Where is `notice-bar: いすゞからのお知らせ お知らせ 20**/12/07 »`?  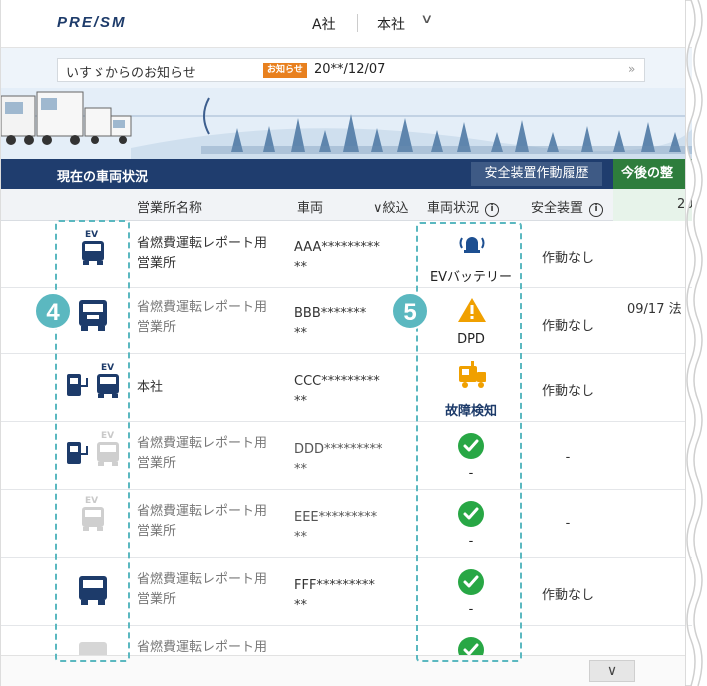
notice-bar: いすゞからのお知らせ お知らせ 20**/12/07 » is located at coordinates (351, 70).